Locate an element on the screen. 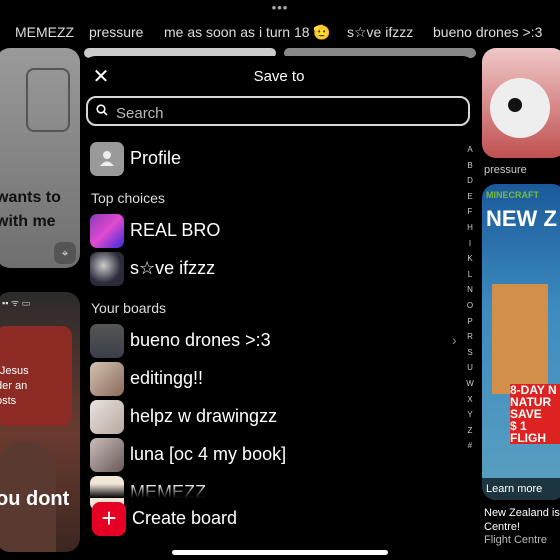 The image size is (560, 560). search-field is located at coordinates (278, 111).